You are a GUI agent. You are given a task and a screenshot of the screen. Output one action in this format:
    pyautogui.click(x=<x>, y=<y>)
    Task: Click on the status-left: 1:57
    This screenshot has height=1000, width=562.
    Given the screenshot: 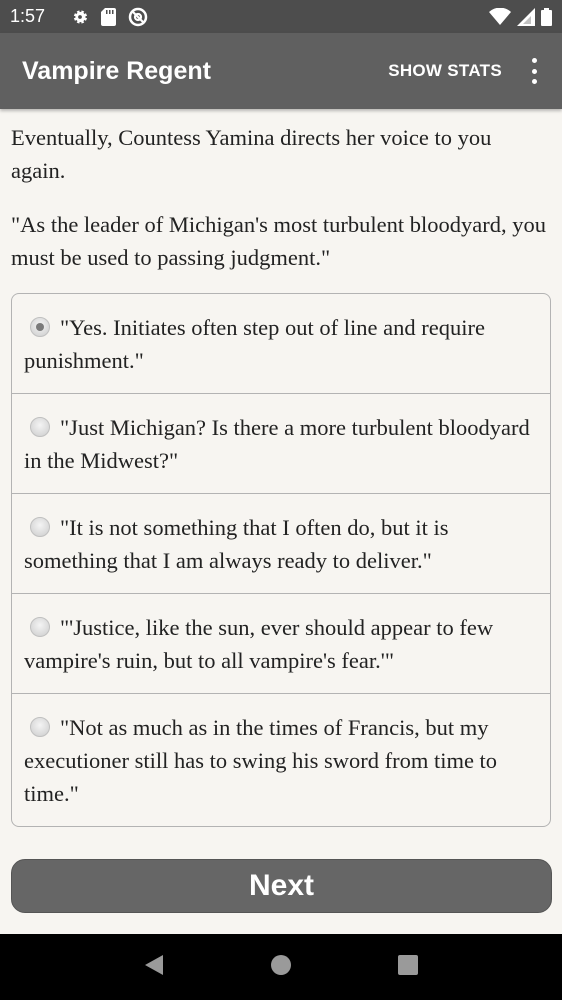 What is the action you would take?
    pyautogui.click(x=79, y=16)
    